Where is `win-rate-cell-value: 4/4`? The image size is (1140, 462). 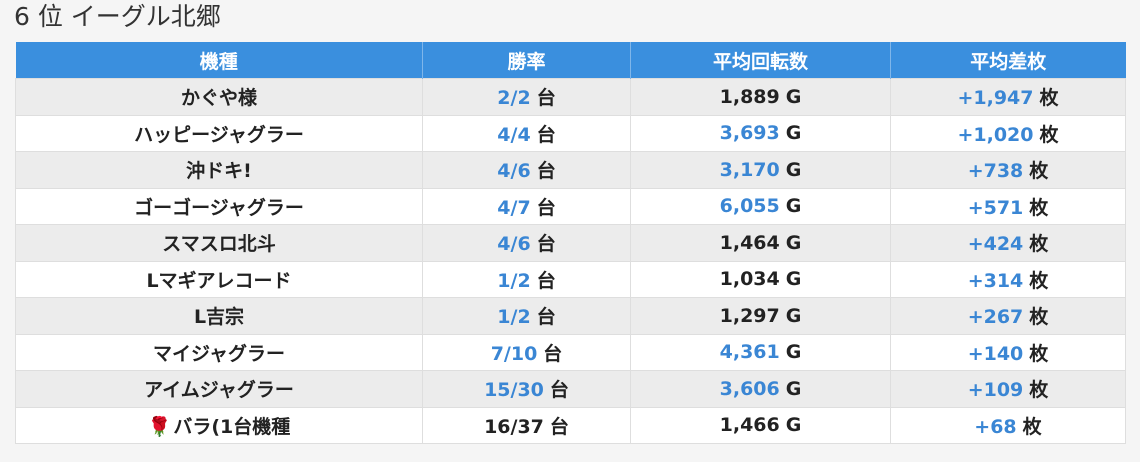
win-rate-cell-value: 4/4 is located at coordinates (514, 134).